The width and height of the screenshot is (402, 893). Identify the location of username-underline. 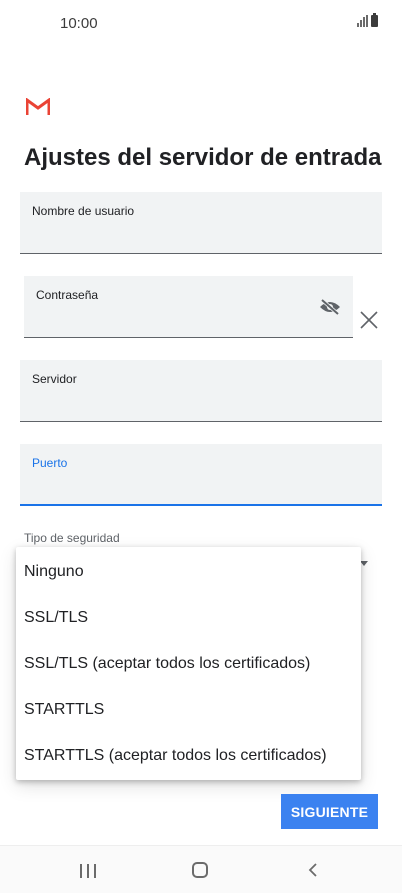
(201, 253).